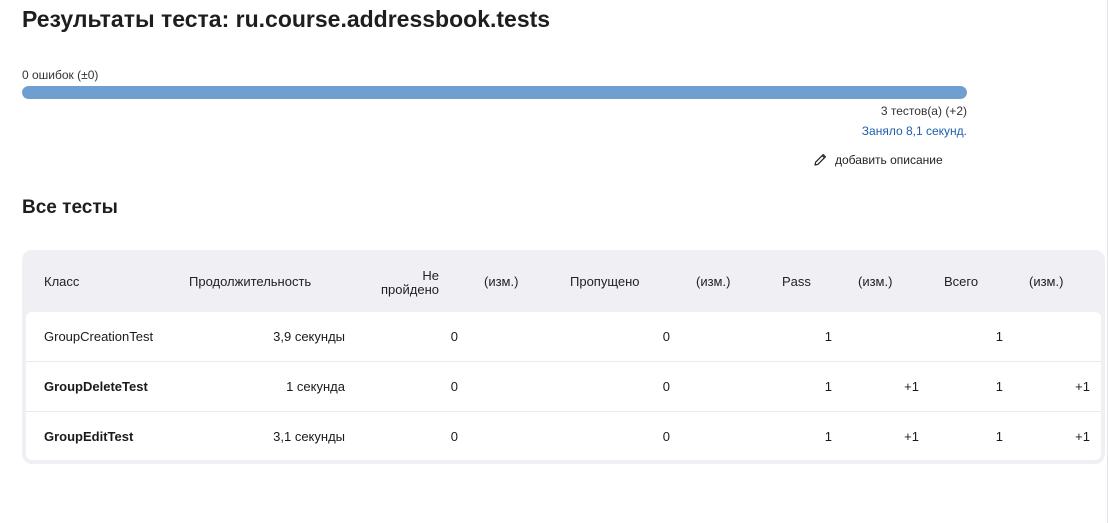  I want to click on header-failed-line2: пройдено, so click(410, 289).